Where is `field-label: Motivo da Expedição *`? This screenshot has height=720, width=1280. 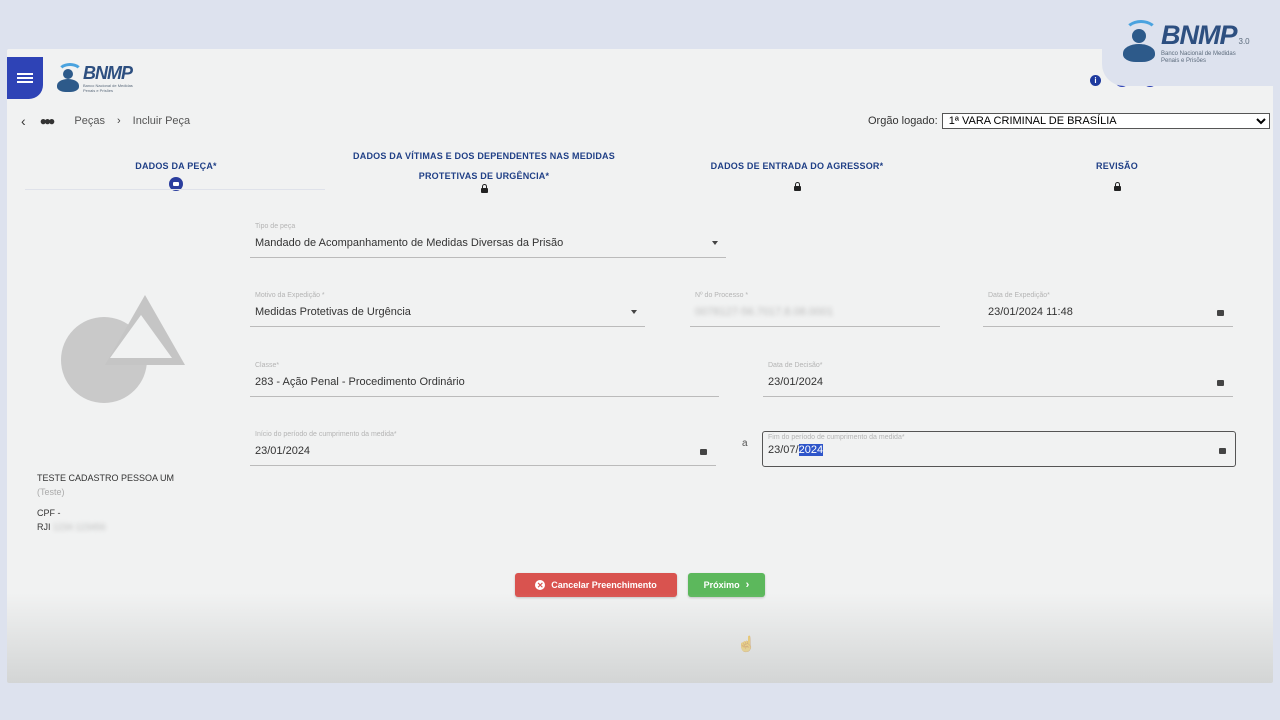
field-label: Motivo da Expedição * is located at coordinates (290, 295).